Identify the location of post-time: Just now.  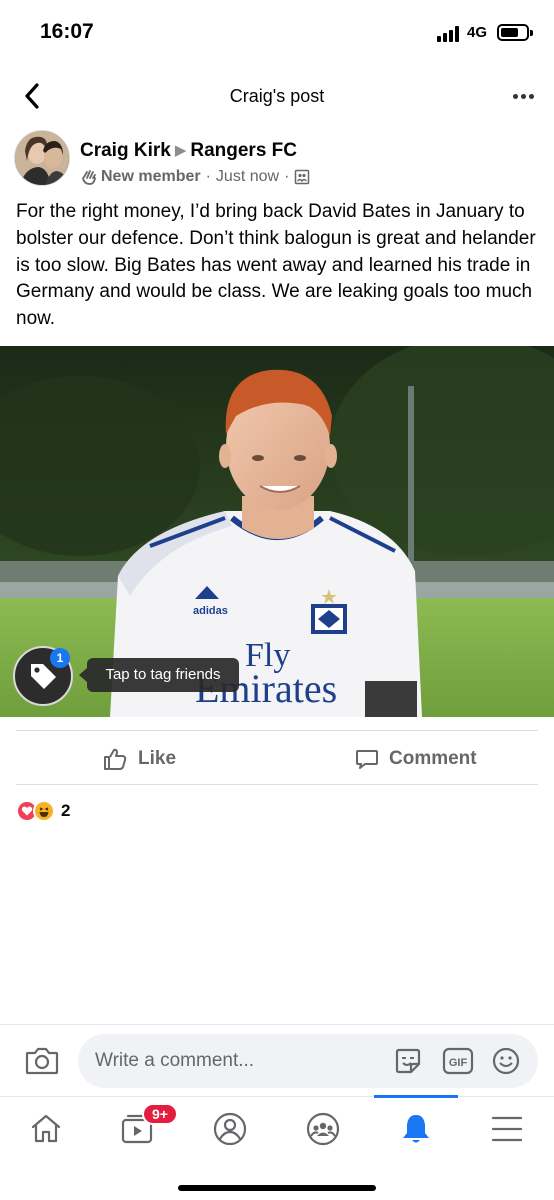
(247, 177).